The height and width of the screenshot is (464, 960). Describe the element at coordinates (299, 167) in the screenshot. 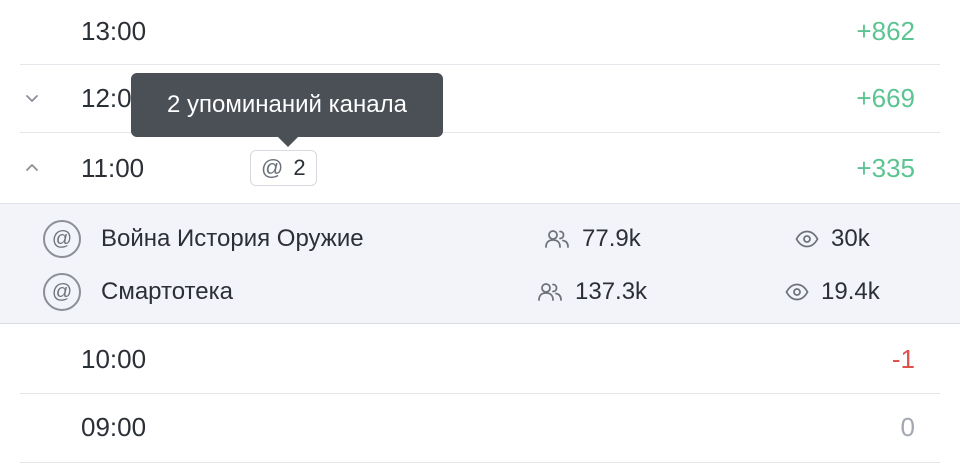

I see `mentions-count: 2` at that location.